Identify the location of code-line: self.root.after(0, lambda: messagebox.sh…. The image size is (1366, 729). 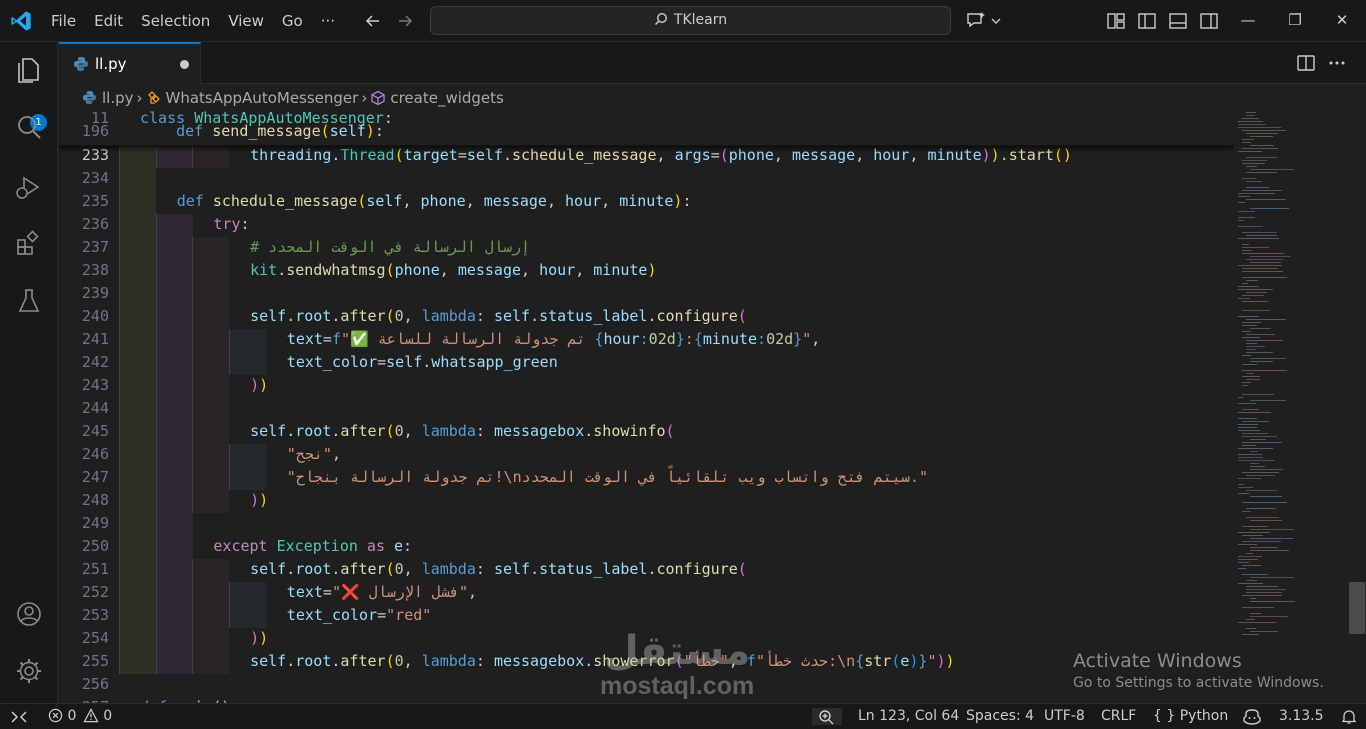
(462, 431).